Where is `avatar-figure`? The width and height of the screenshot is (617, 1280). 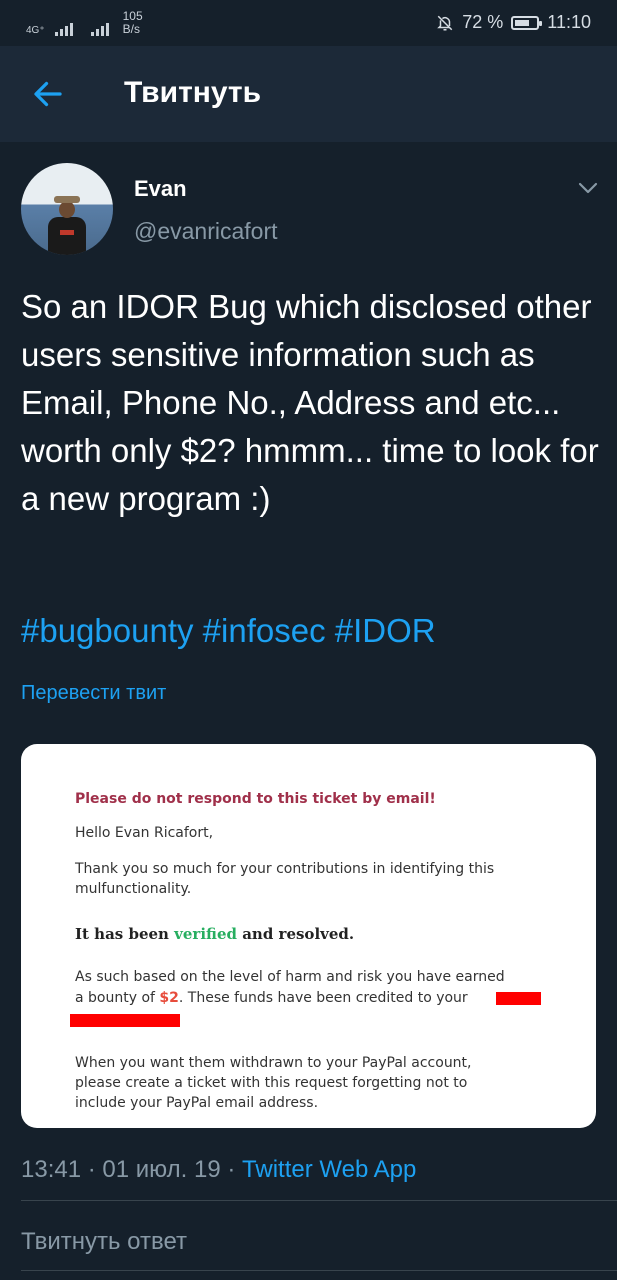
avatar-figure is located at coordinates (67, 236).